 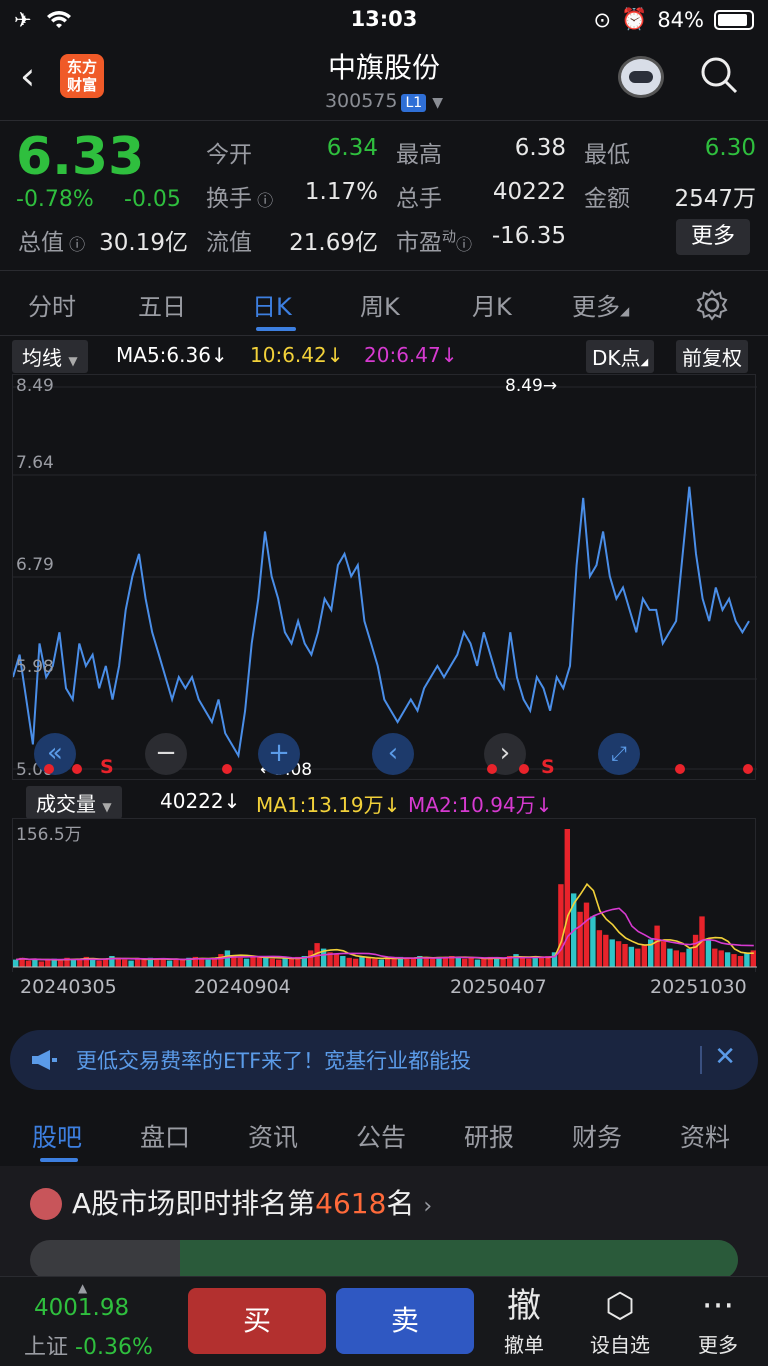 I want to click on tab-news: 资讯, so click(x=273, y=1136).